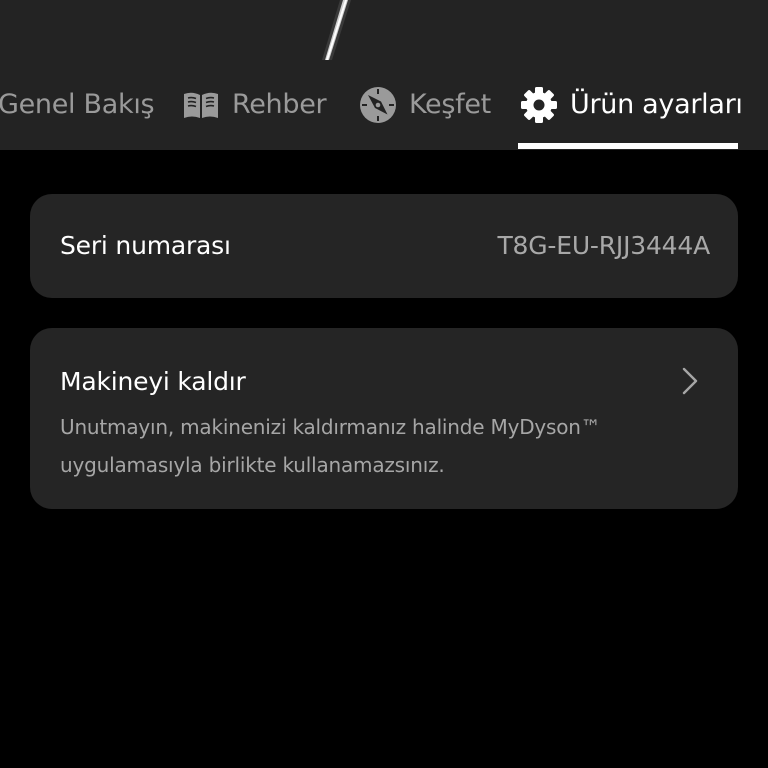 The height and width of the screenshot is (768, 768). What do you see at coordinates (450, 104) in the screenshot?
I see `tab-explore-label: Keşfet` at bounding box center [450, 104].